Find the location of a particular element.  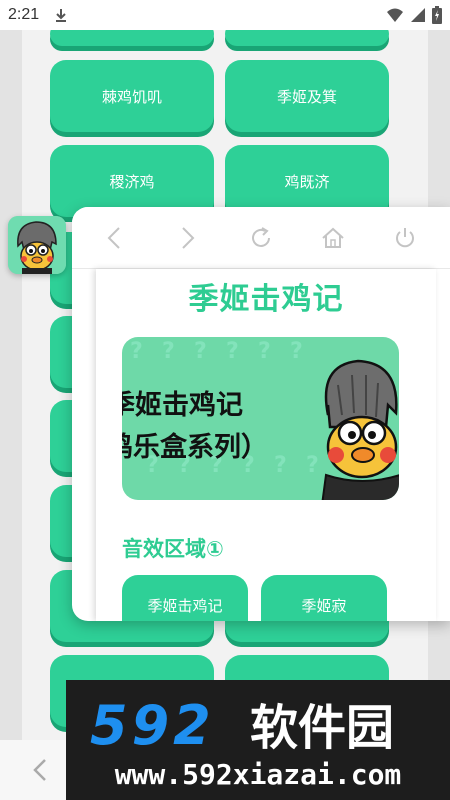

bg-button-label: 稷济鸡 is located at coordinates (132, 181).